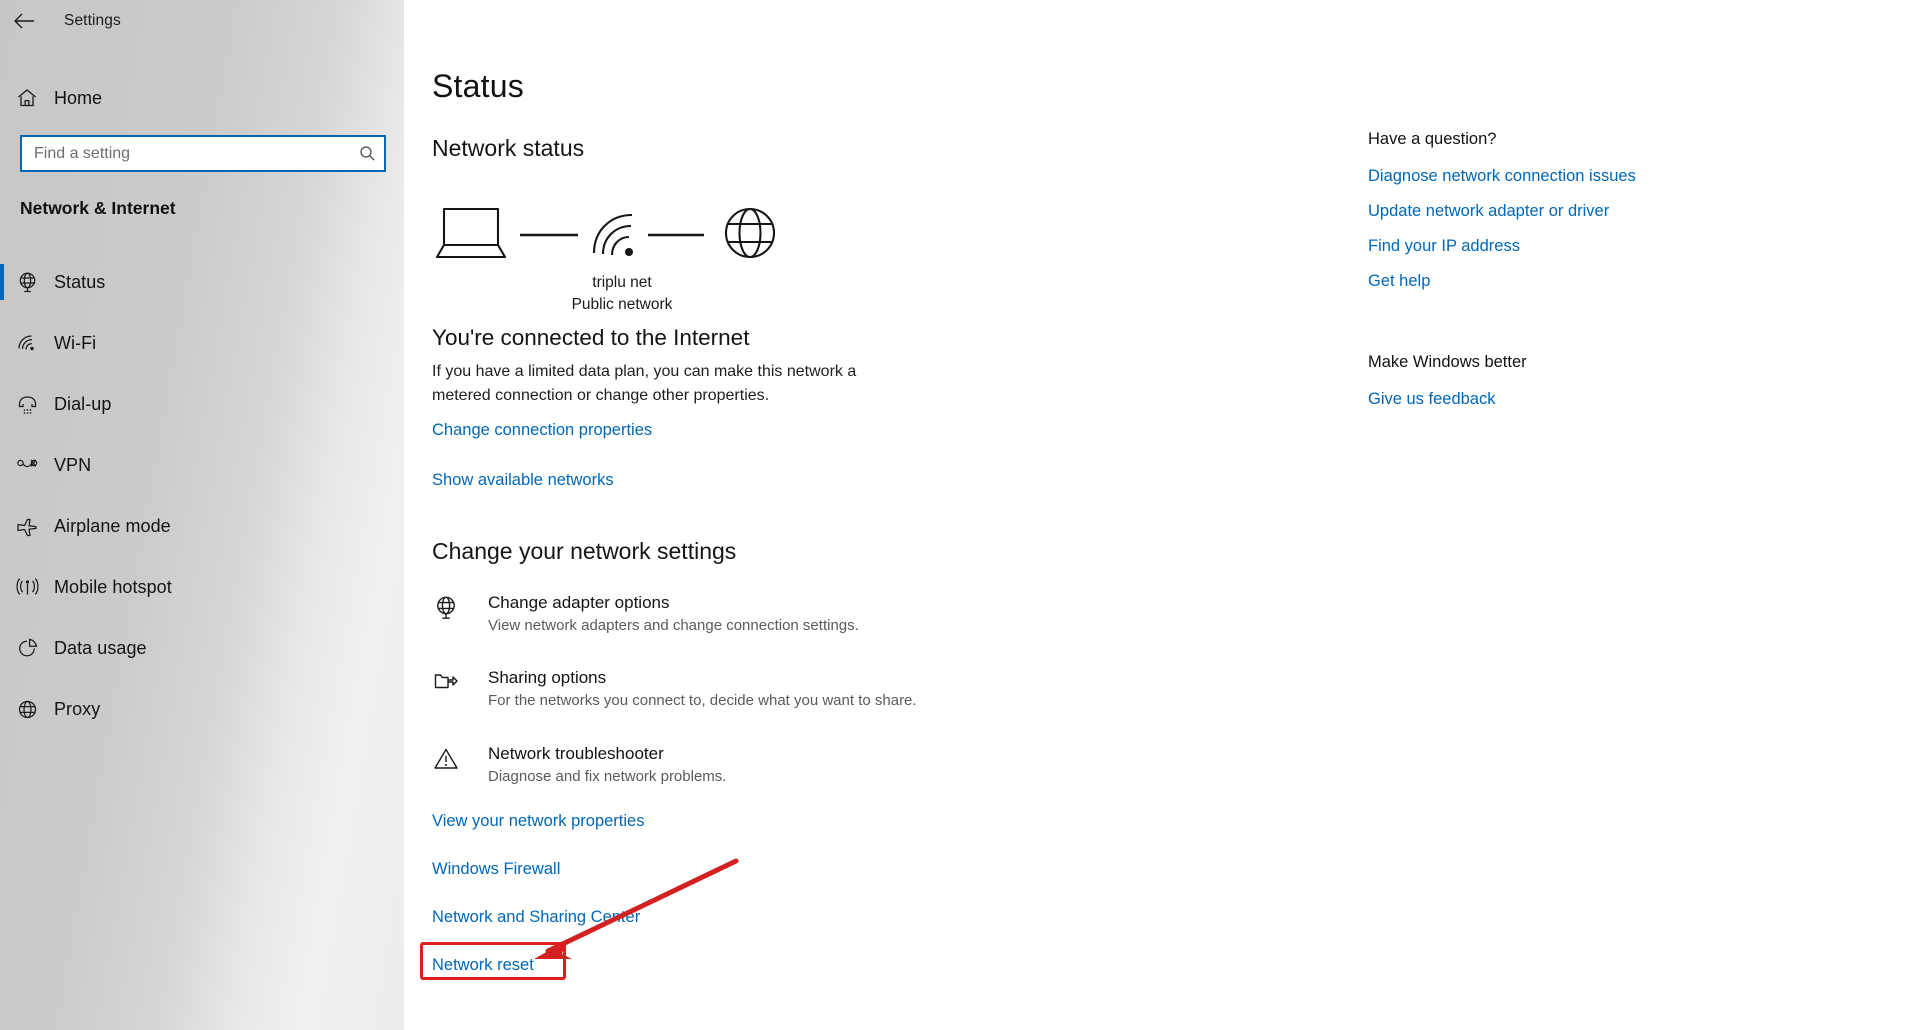 This screenshot has height=1030, width=1920. I want to click on search-input, so click(186, 153).